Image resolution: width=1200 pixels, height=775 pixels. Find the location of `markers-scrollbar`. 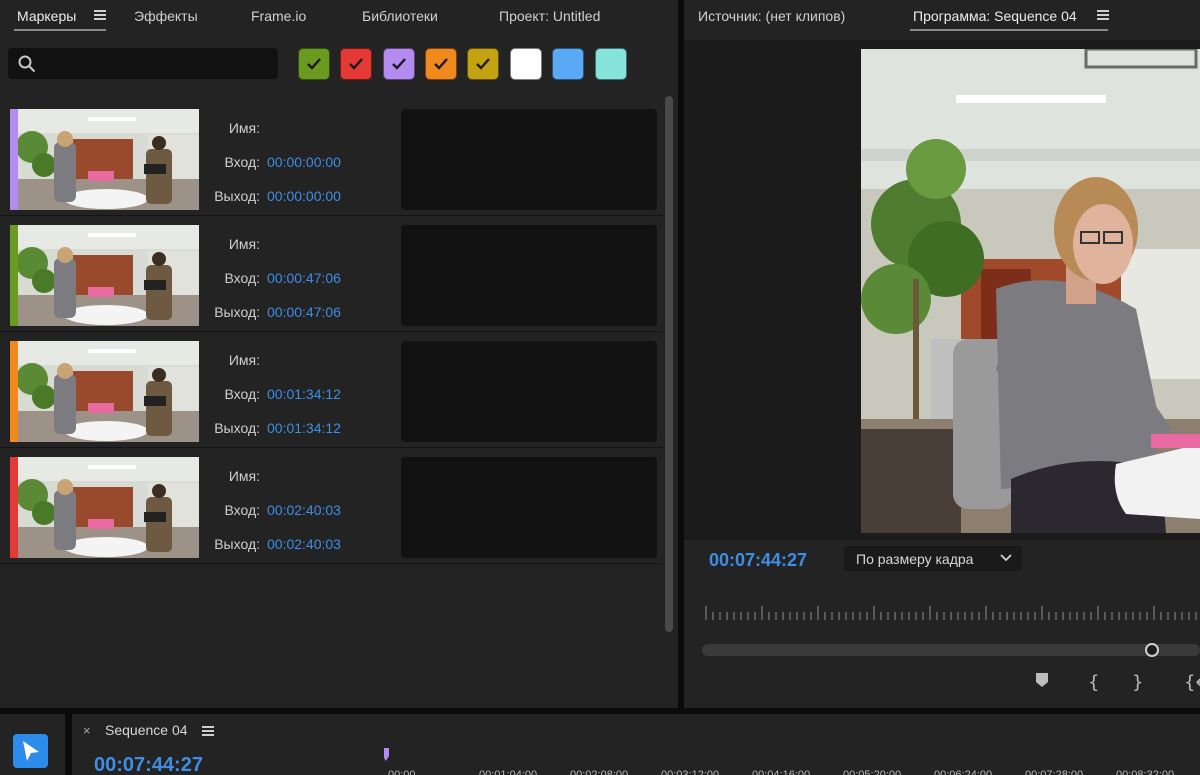

markers-scrollbar is located at coordinates (669, 364).